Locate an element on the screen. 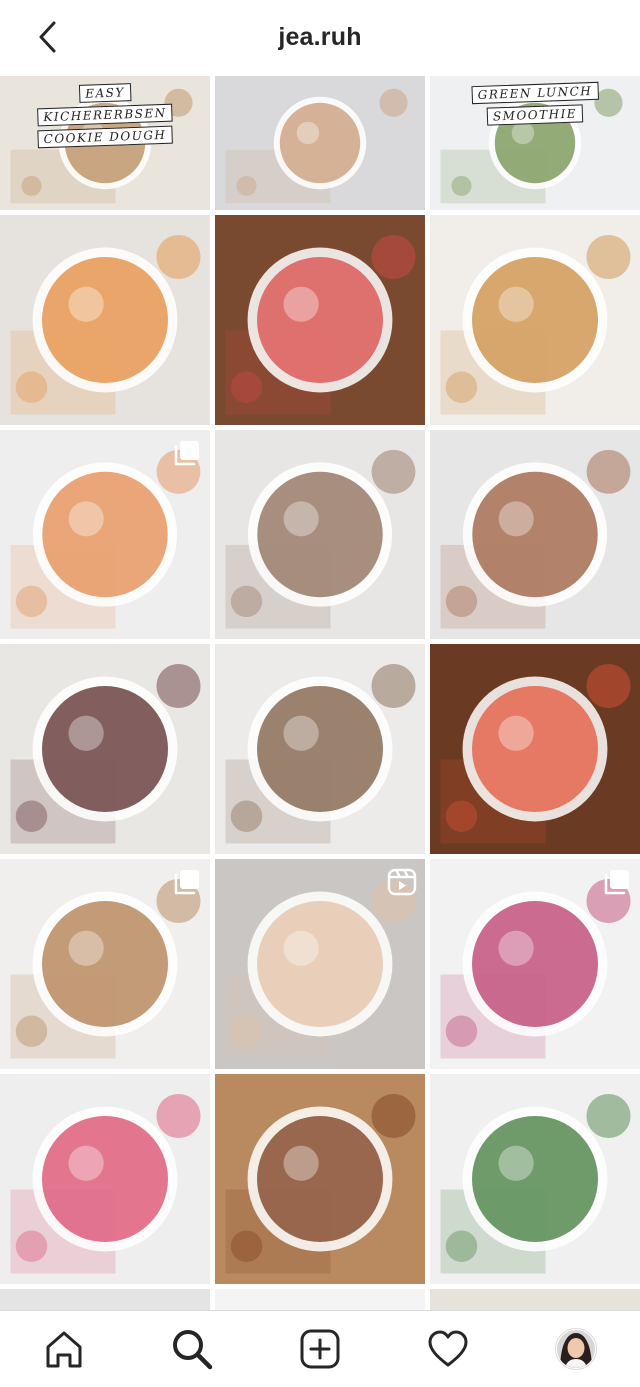 The image size is (640, 1387). search-icon is located at coordinates (193, 1350).